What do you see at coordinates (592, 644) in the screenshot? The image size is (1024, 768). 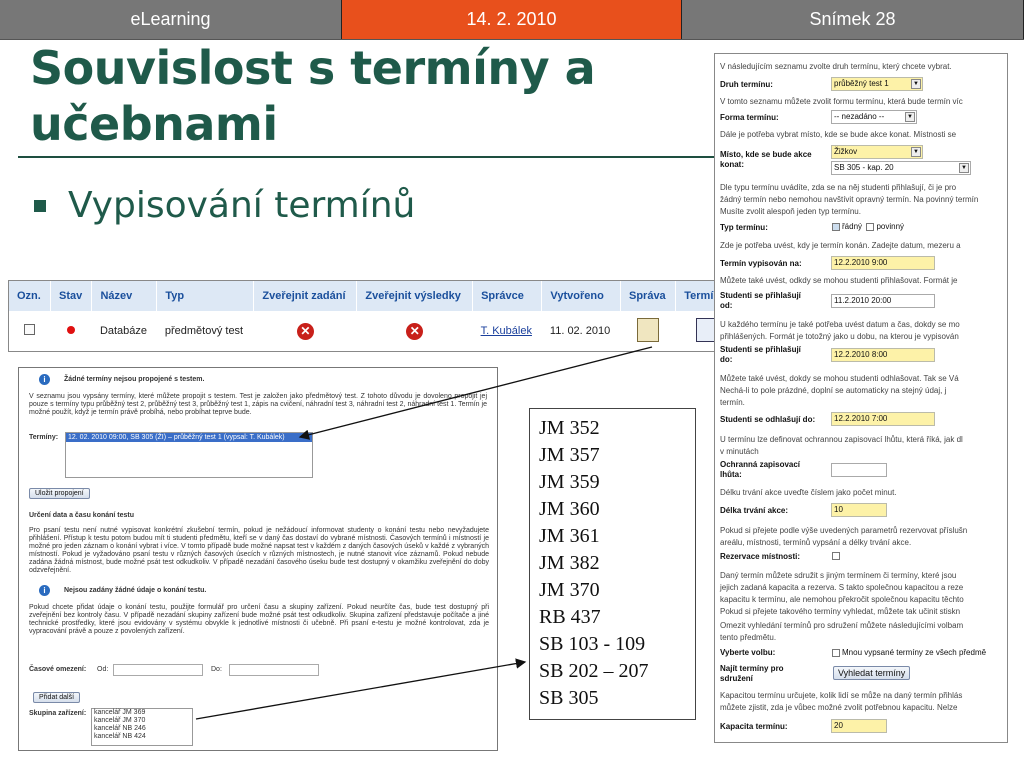 I see `room-item: SB 103 - 109` at bounding box center [592, 644].